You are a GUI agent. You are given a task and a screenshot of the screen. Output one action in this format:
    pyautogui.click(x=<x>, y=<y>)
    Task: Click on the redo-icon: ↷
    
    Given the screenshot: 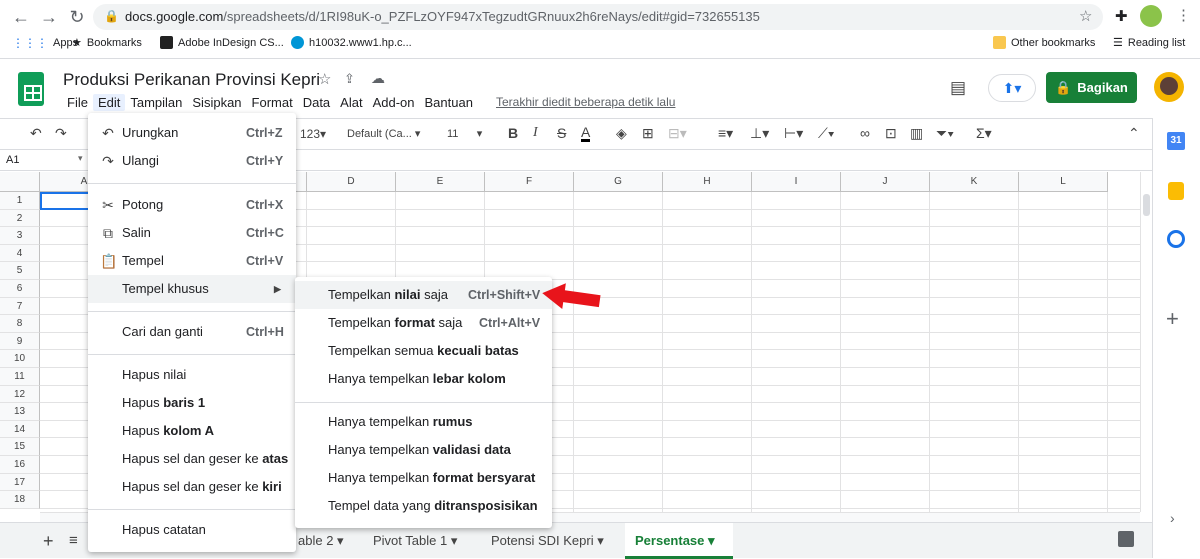 What is the action you would take?
    pyautogui.click(x=61, y=133)
    